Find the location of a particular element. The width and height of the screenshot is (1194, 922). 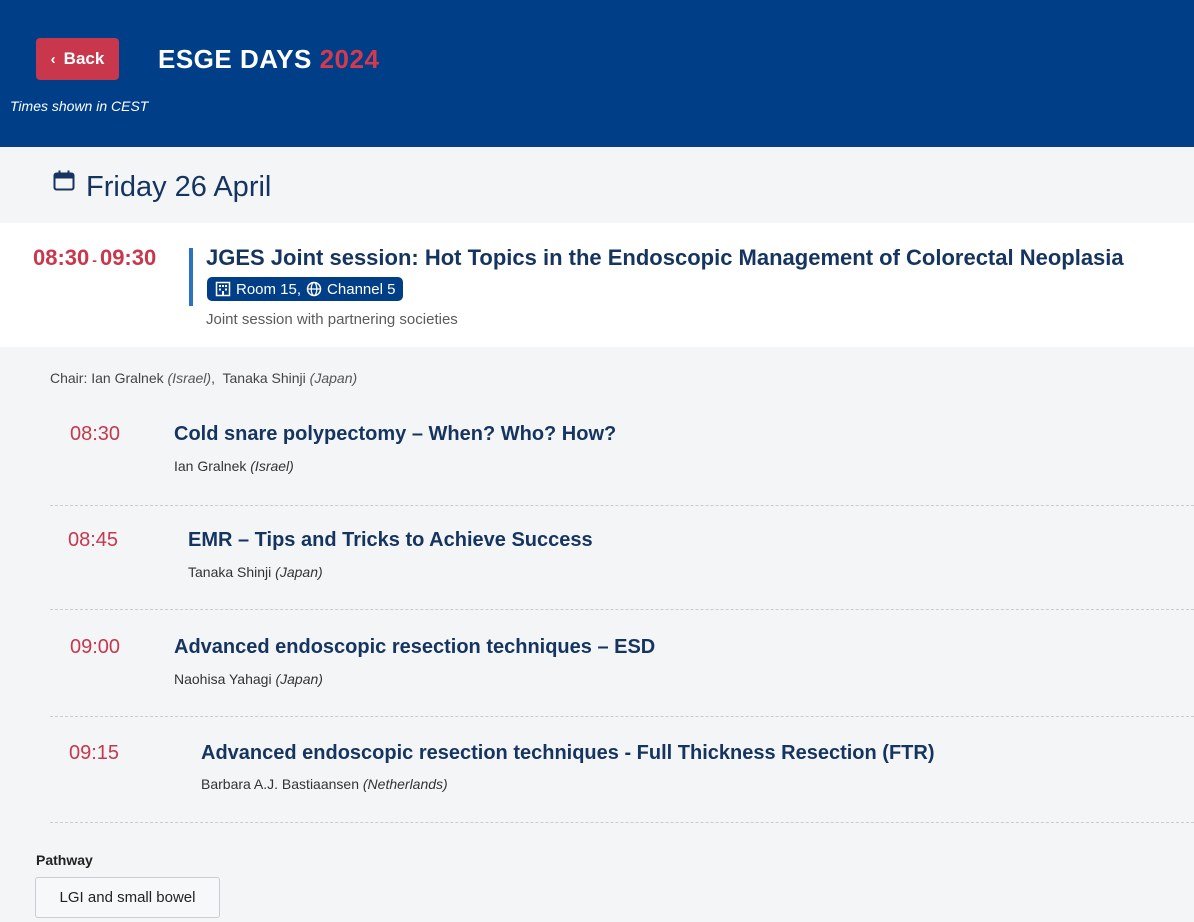

day-header: Friday 26 April is located at coordinates (597, 185).